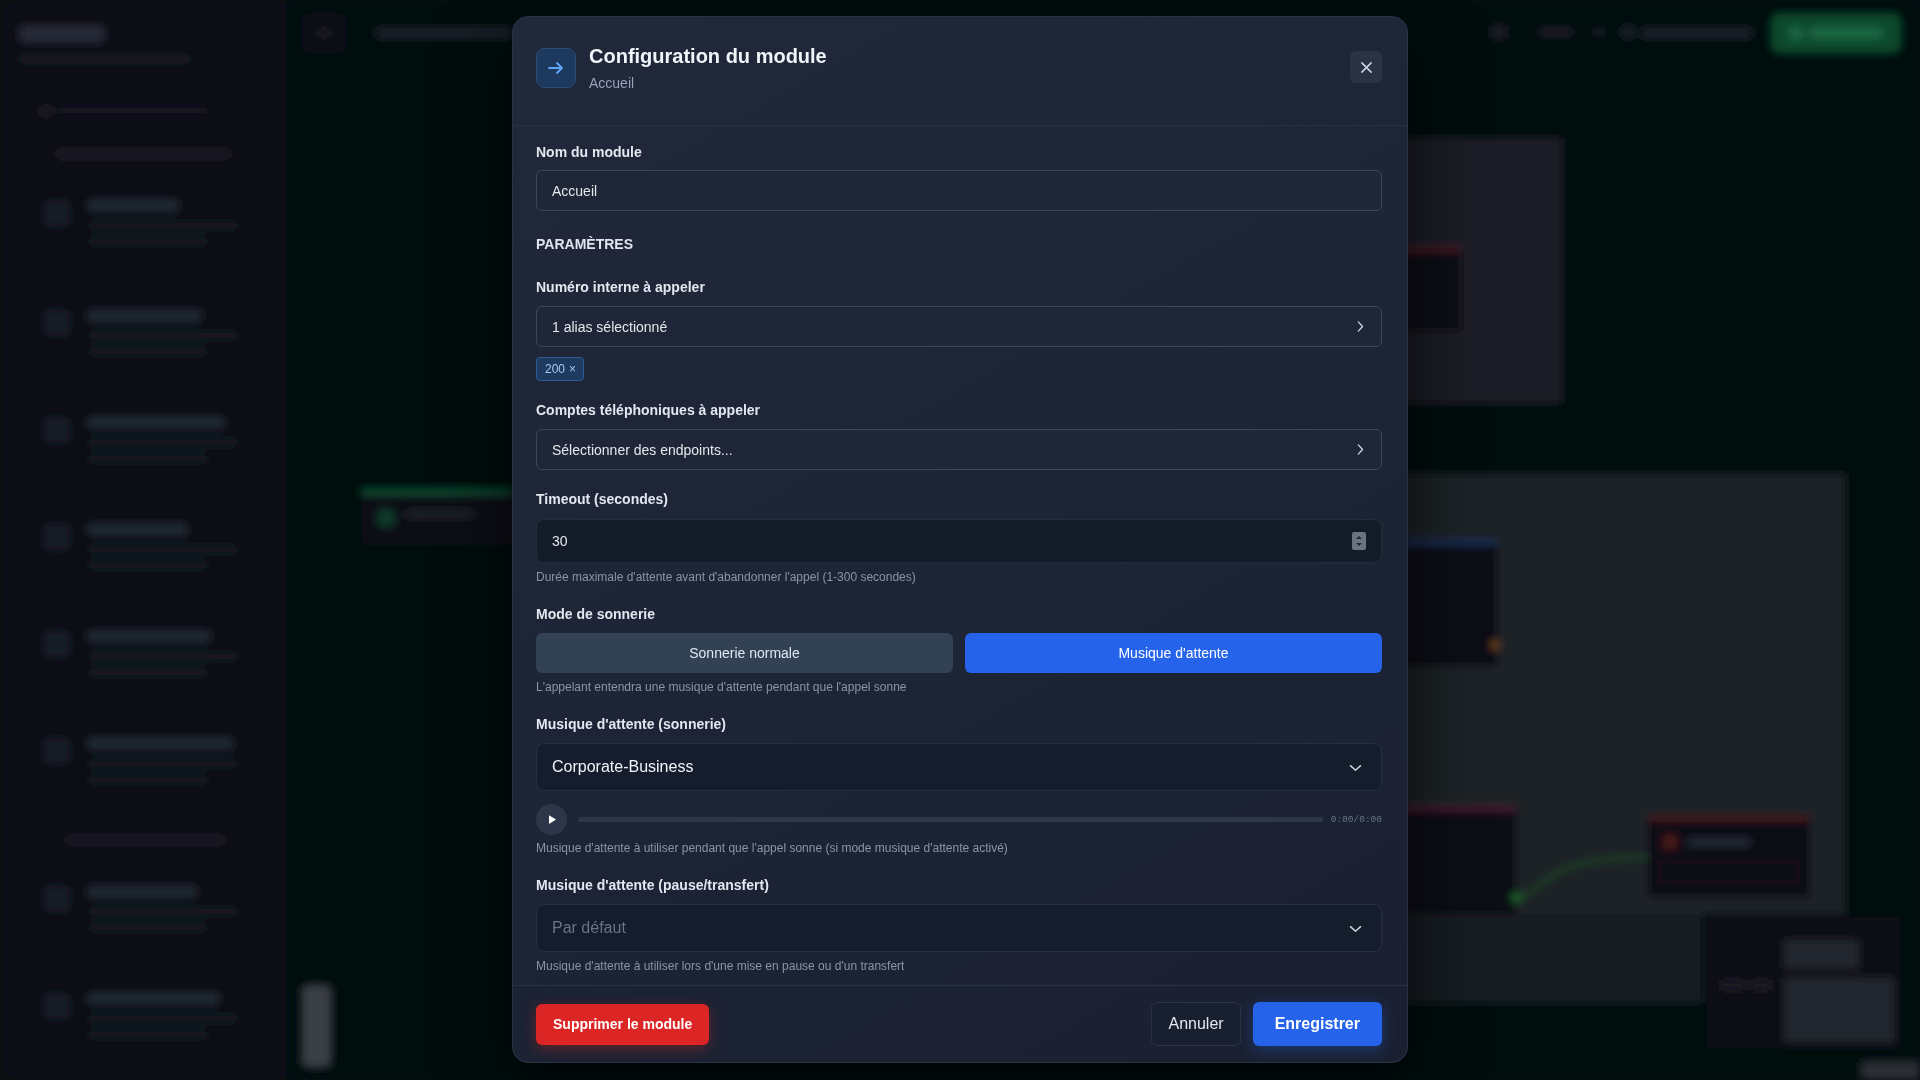 Image resolution: width=1920 pixels, height=1080 pixels. I want to click on picker-button: 1 alias sélectionné, so click(959, 326).